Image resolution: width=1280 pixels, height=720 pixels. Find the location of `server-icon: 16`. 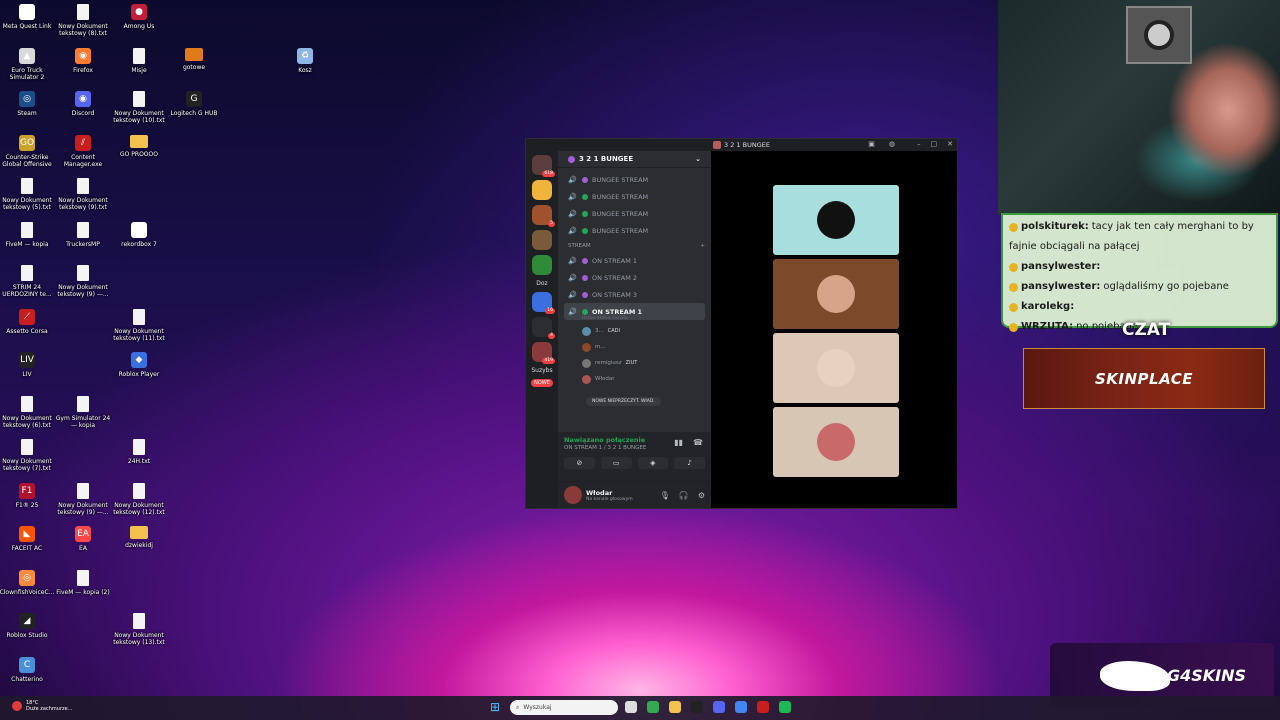

server-icon: 16 is located at coordinates (543, 303).